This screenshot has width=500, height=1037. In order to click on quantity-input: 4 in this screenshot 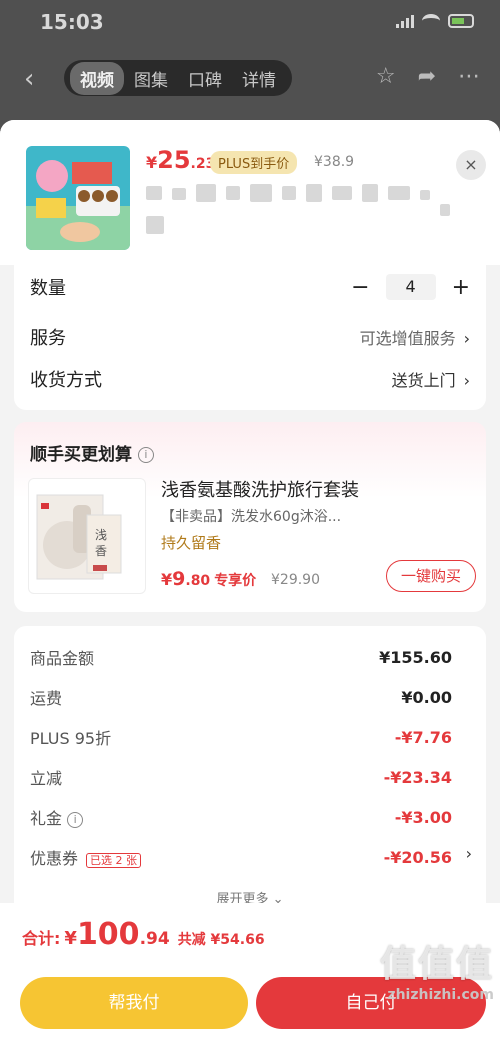, I will do `click(410, 287)`.